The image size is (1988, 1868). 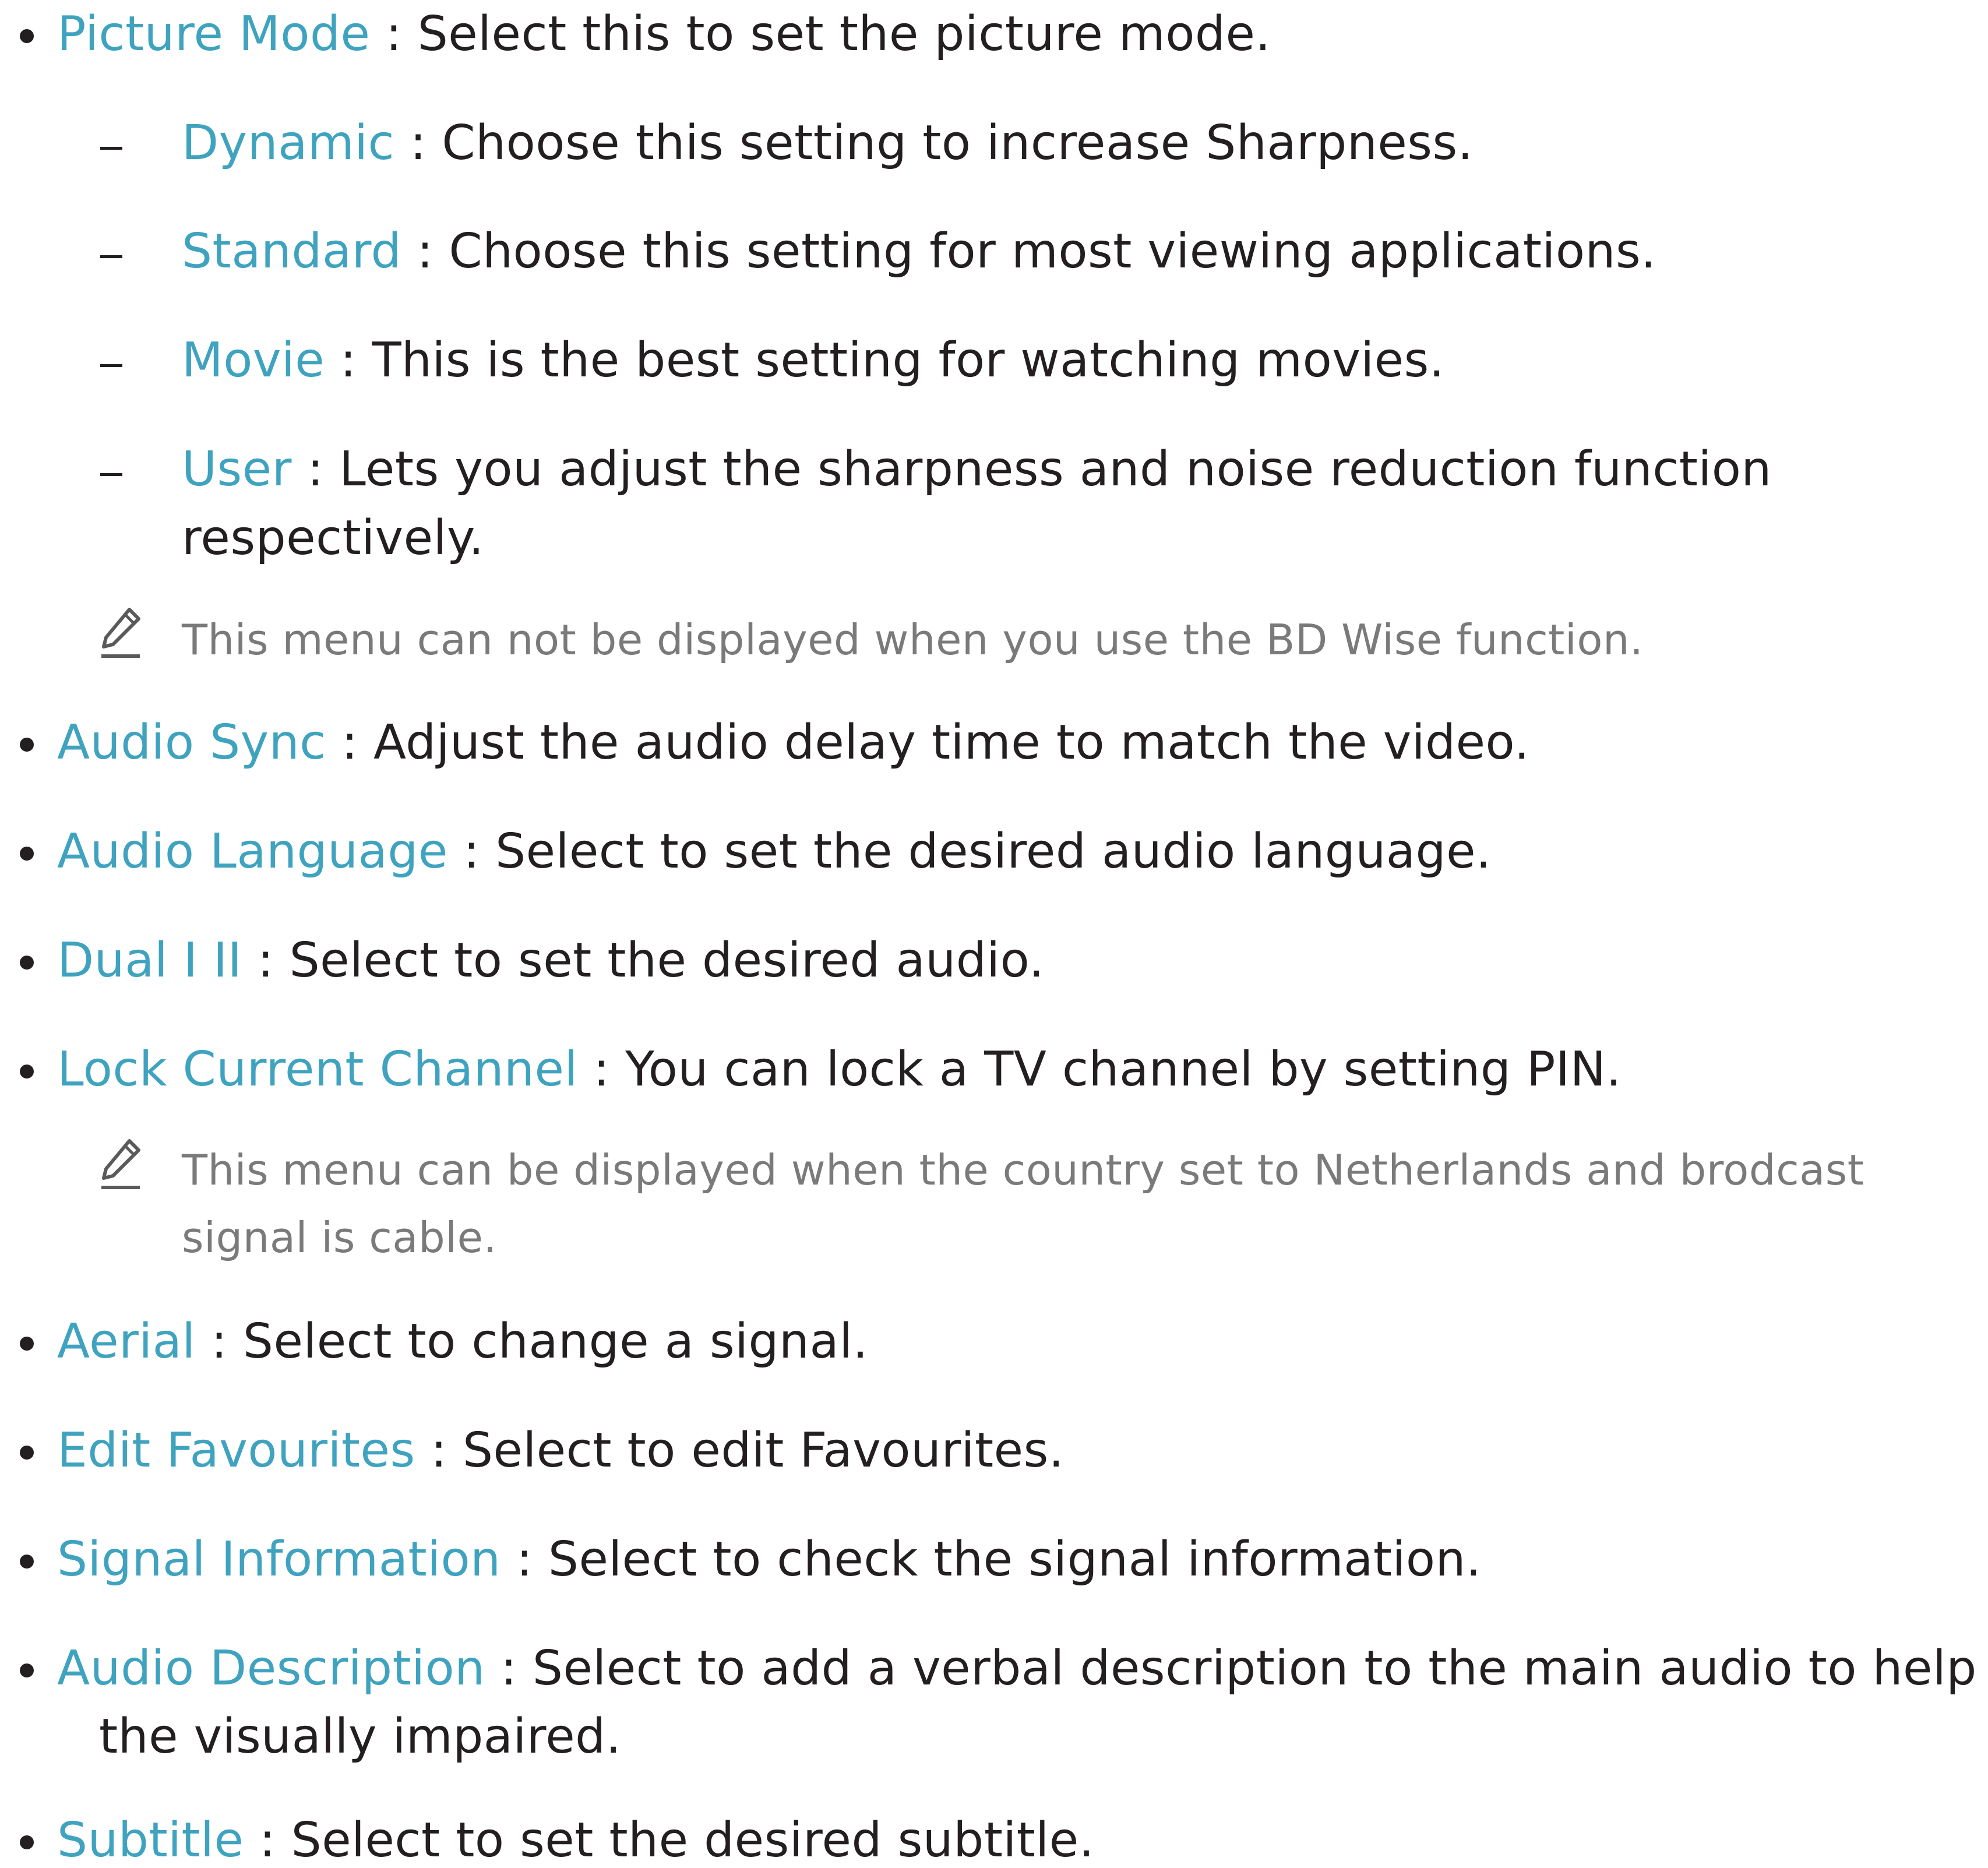 What do you see at coordinates (333, 538) in the screenshot?
I see `description-user-continued: respectively.` at bounding box center [333, 538].